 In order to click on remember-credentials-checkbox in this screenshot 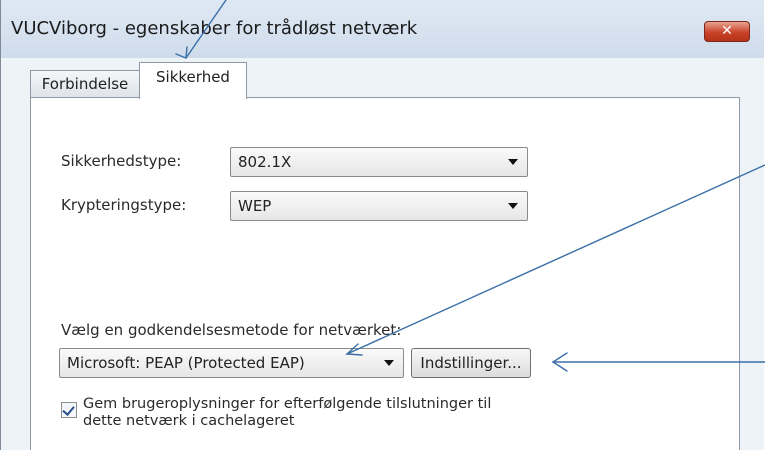, I will do `click(69, 410)`.